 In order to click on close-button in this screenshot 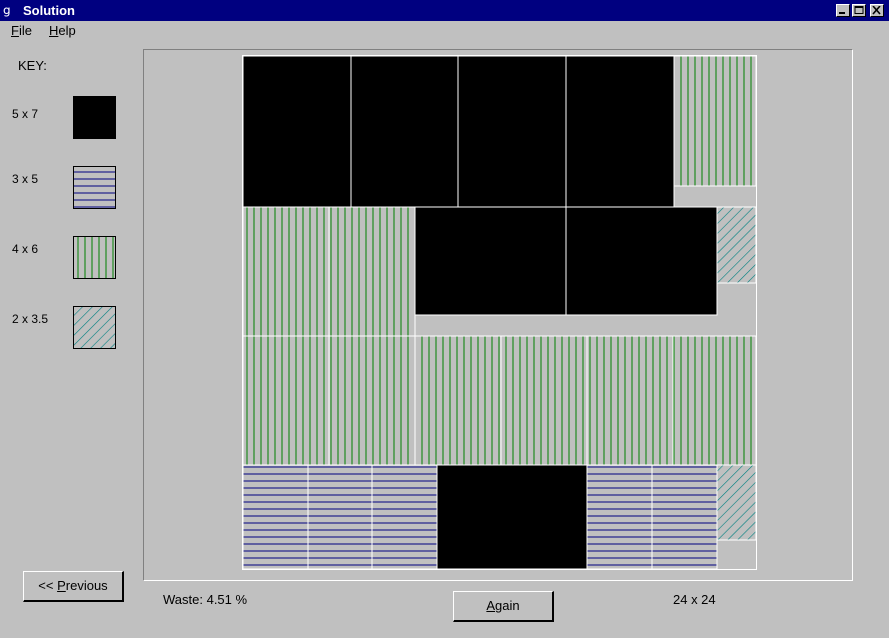, I will do `click(877, 10)`.